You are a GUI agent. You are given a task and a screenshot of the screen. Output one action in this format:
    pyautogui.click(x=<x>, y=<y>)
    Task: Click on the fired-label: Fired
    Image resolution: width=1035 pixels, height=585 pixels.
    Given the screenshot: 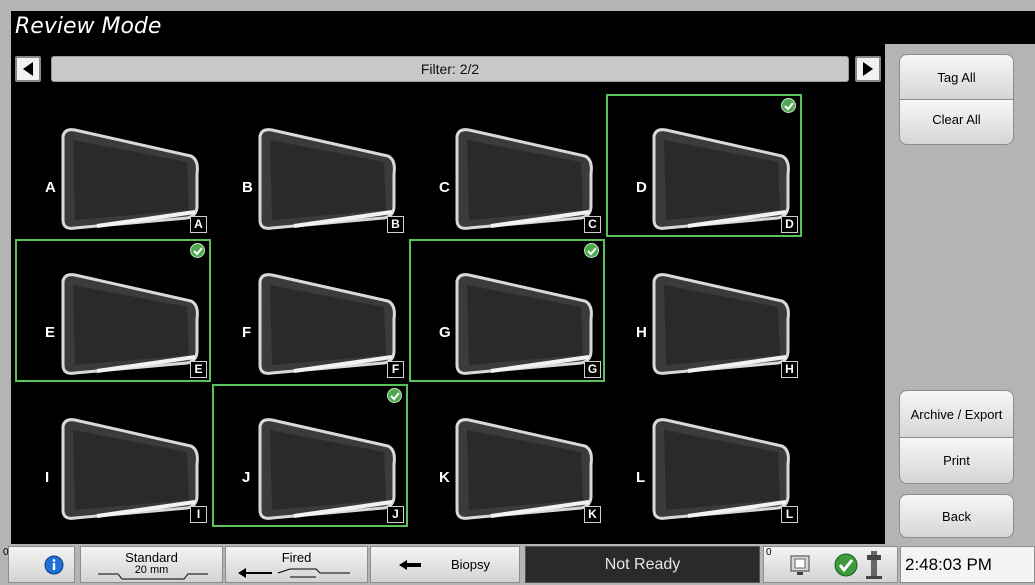 What is the action you would take?
    pyautogui.click(x=296, y=557)
    